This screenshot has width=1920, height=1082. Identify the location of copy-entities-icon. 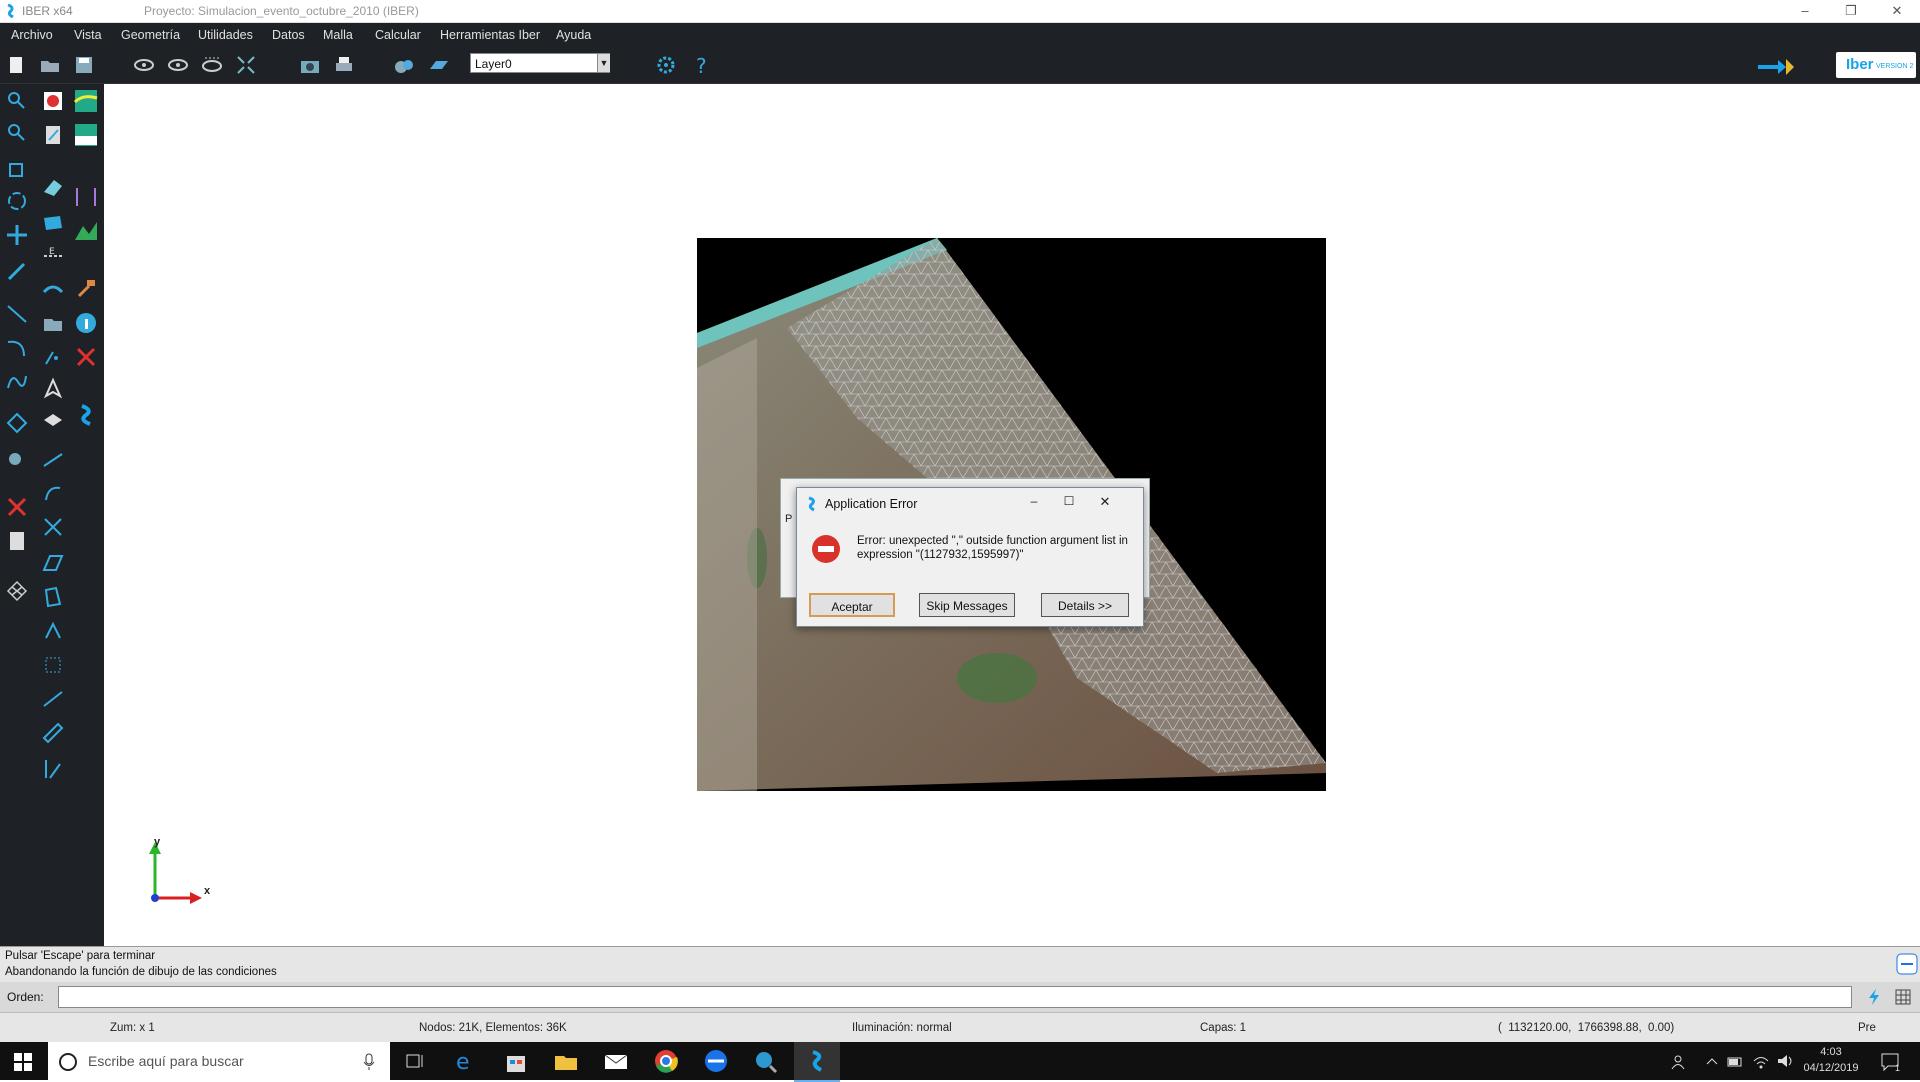
(53, 665).